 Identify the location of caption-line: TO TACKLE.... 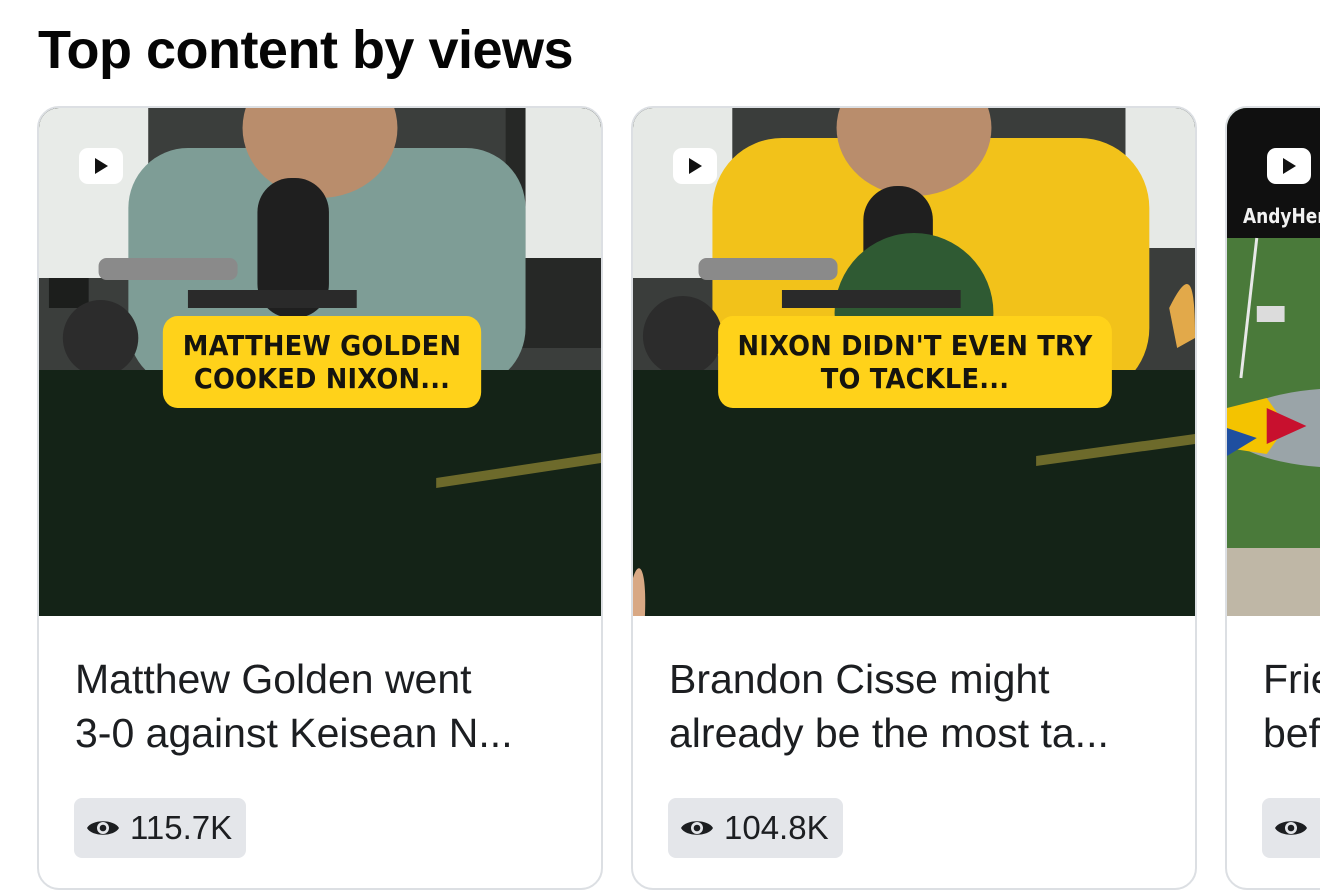
(915, 378).